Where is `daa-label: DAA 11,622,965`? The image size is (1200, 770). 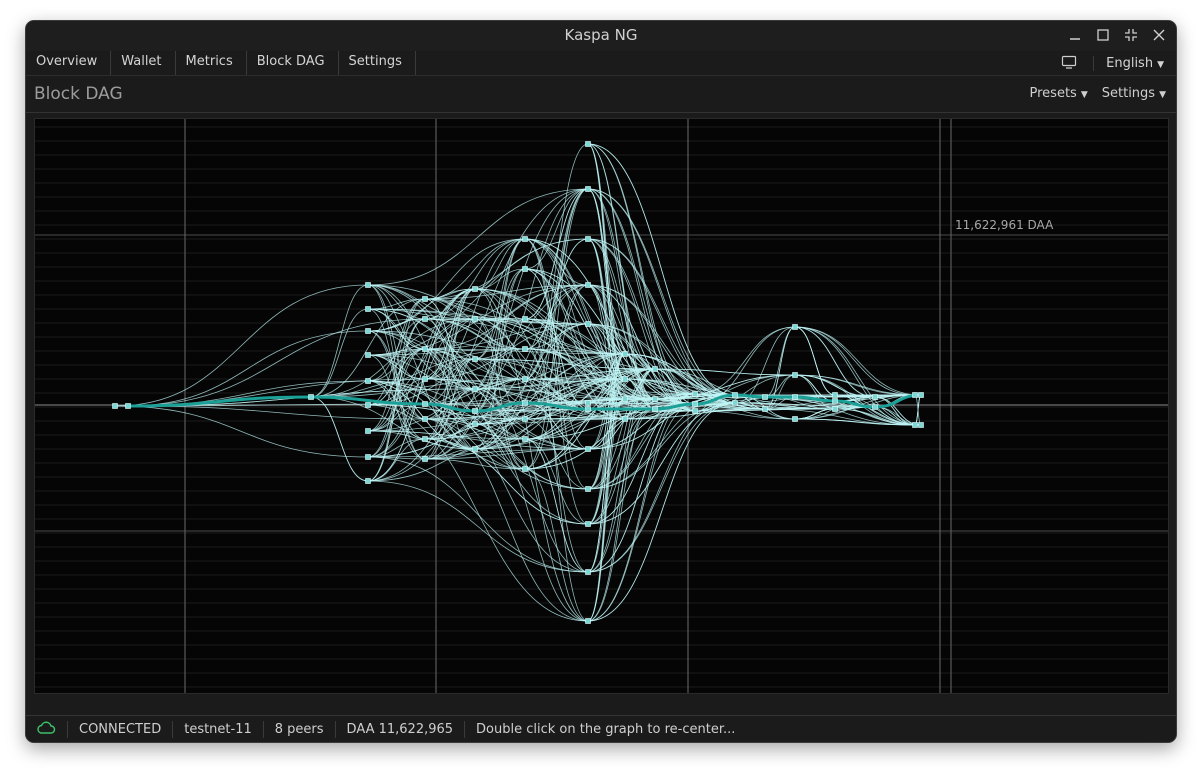
daa-label: DAA 11,622,965 is located at coordinates (401, 729).